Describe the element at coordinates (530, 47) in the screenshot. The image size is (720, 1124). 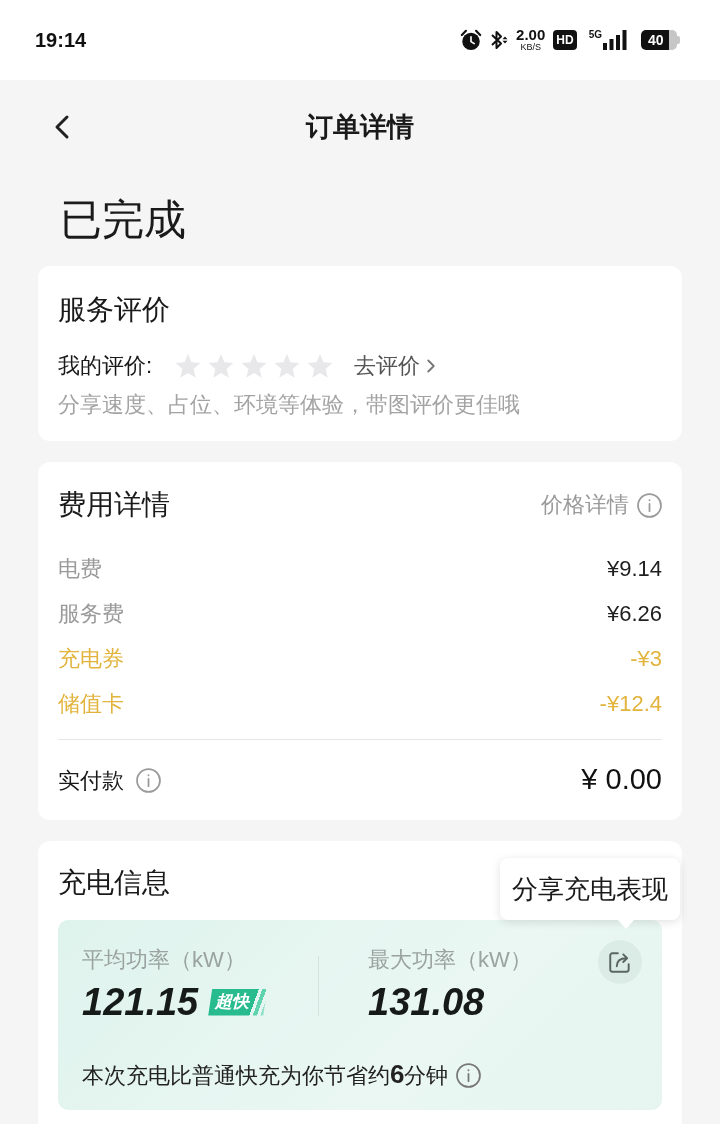
I see `speed-unit: KB/S` at that location.